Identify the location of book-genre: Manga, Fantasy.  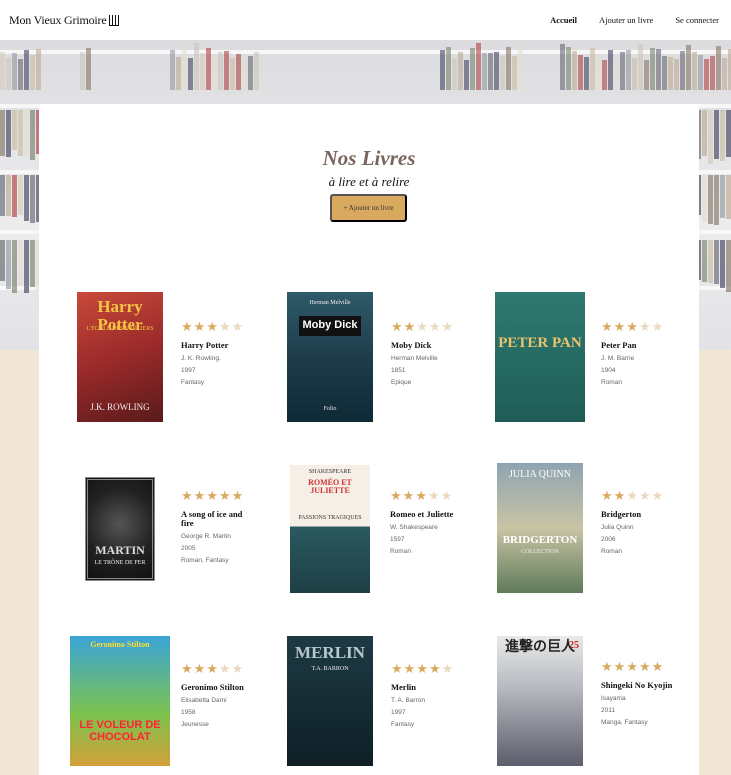
(624, 722).